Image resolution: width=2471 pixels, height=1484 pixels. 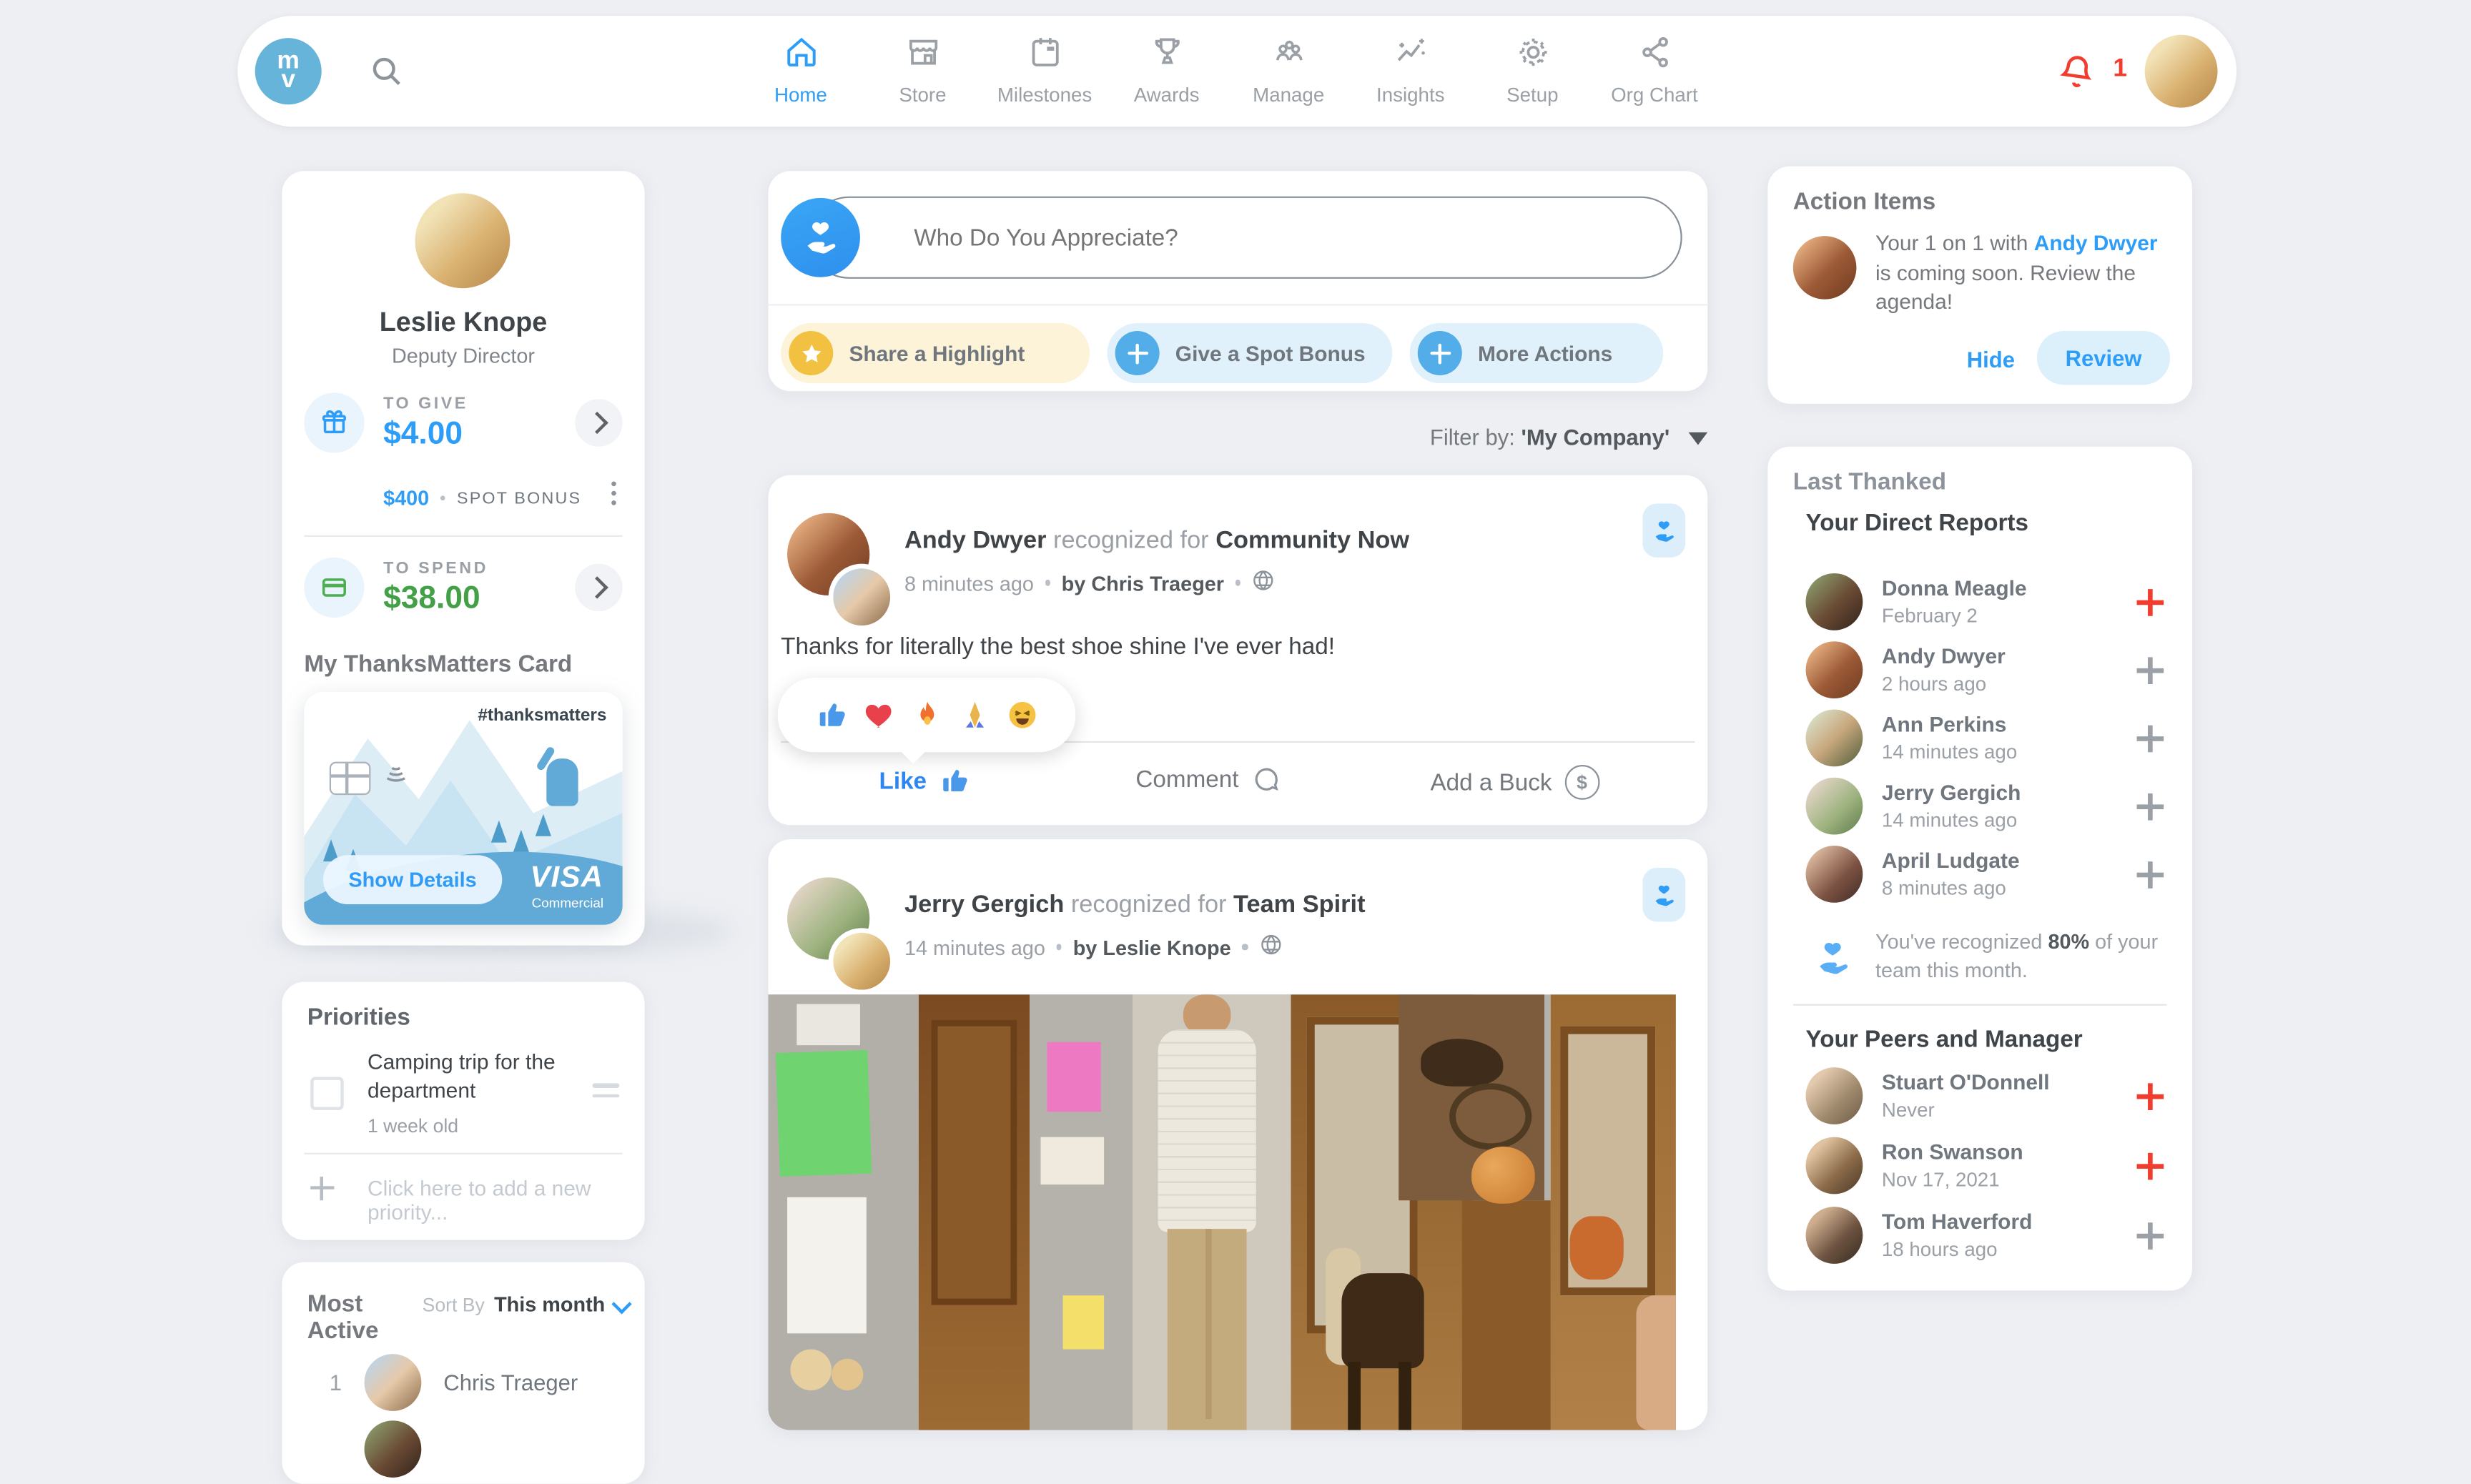 What do you see at coordinates (861, 961) in the screenshot?
I see `avatar-leslie-knope` at bounding box center [861, 961].